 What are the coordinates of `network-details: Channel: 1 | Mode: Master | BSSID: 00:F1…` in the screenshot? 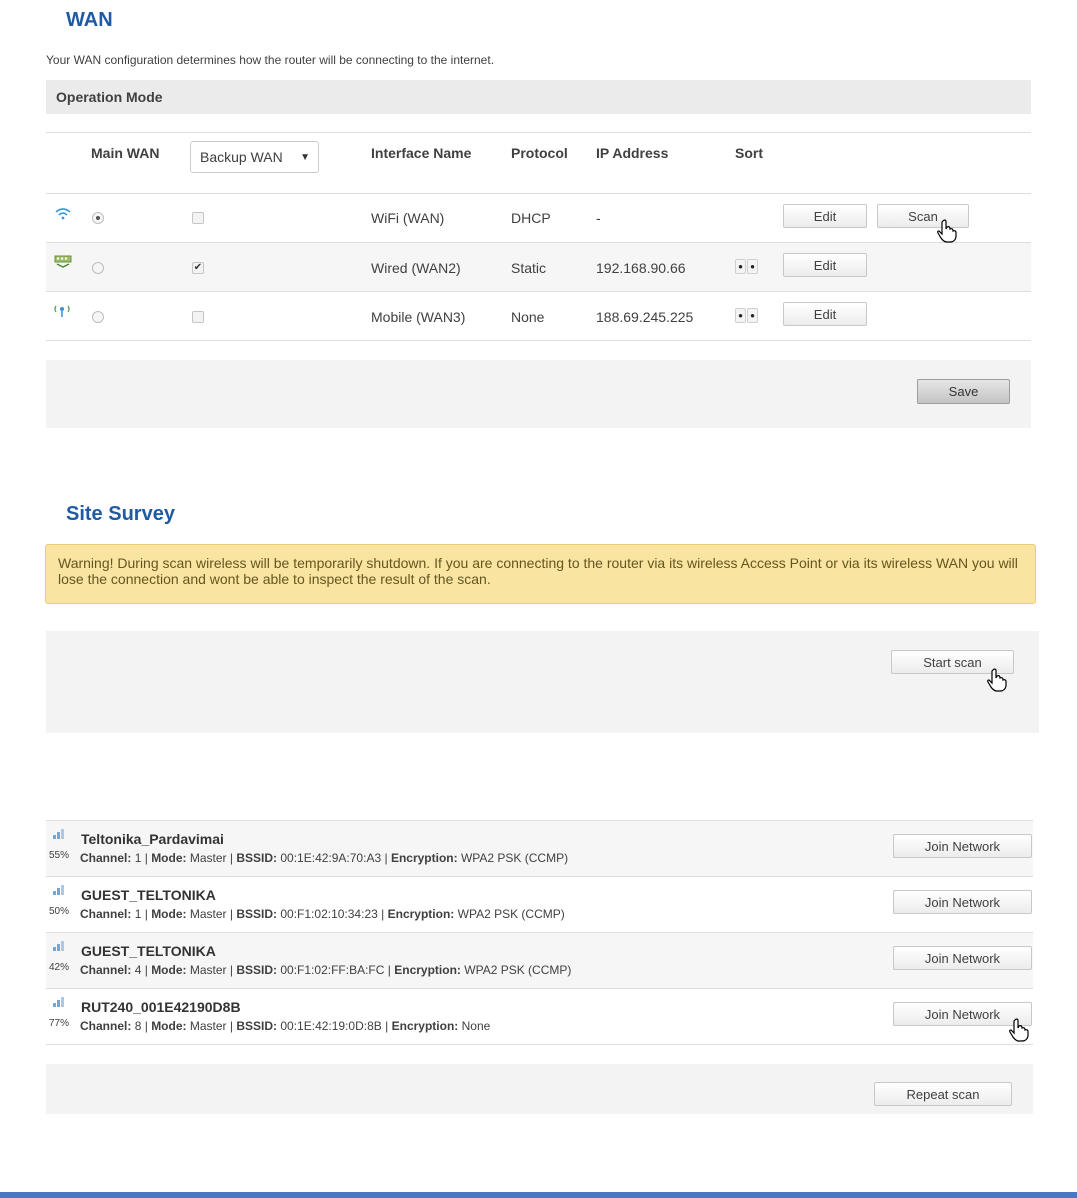 It's located at (322, 914).